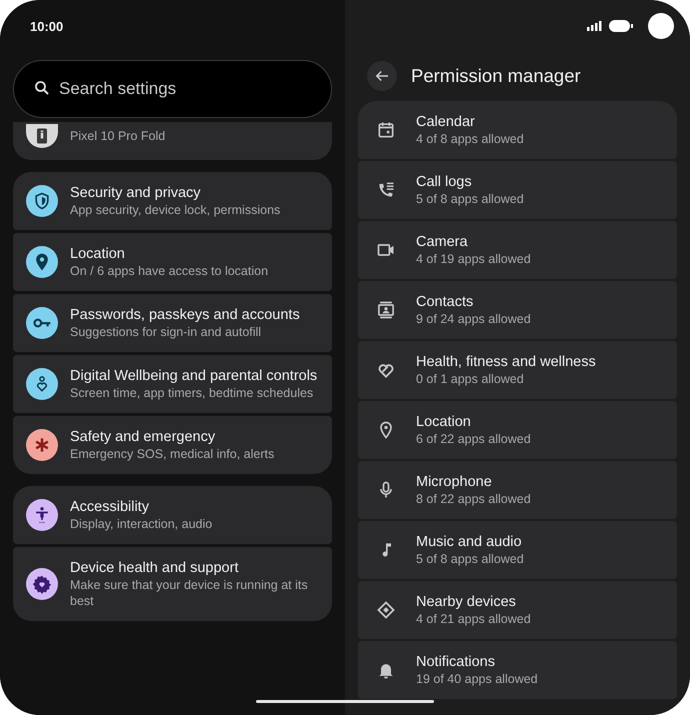 The width and height of the screenshot is (690, 715). I want to click on item-subtitle: On / 6 apps have access to location, so click(169, 271).